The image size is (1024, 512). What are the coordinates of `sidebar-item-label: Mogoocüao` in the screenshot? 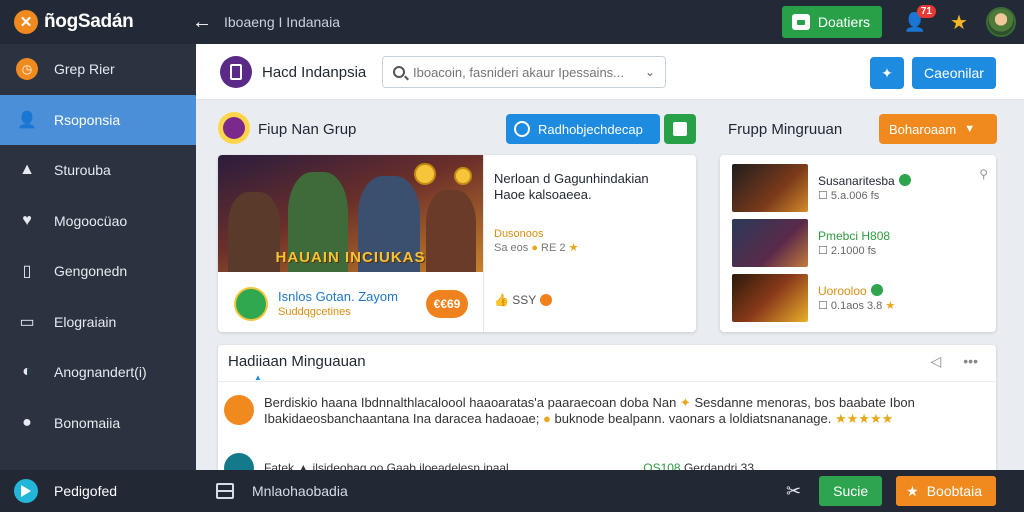 It's located at (91, 220).